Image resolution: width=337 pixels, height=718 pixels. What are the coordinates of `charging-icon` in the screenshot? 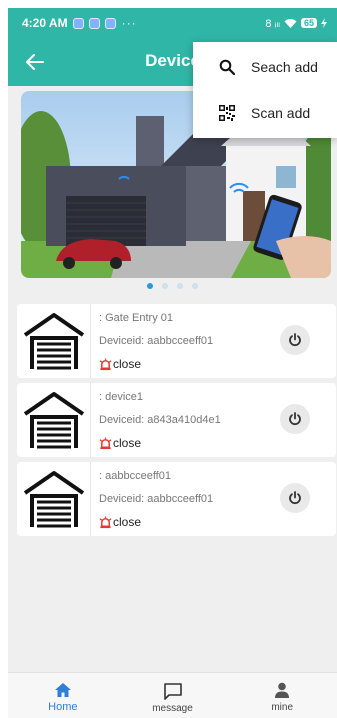 It's located at (324, 23).